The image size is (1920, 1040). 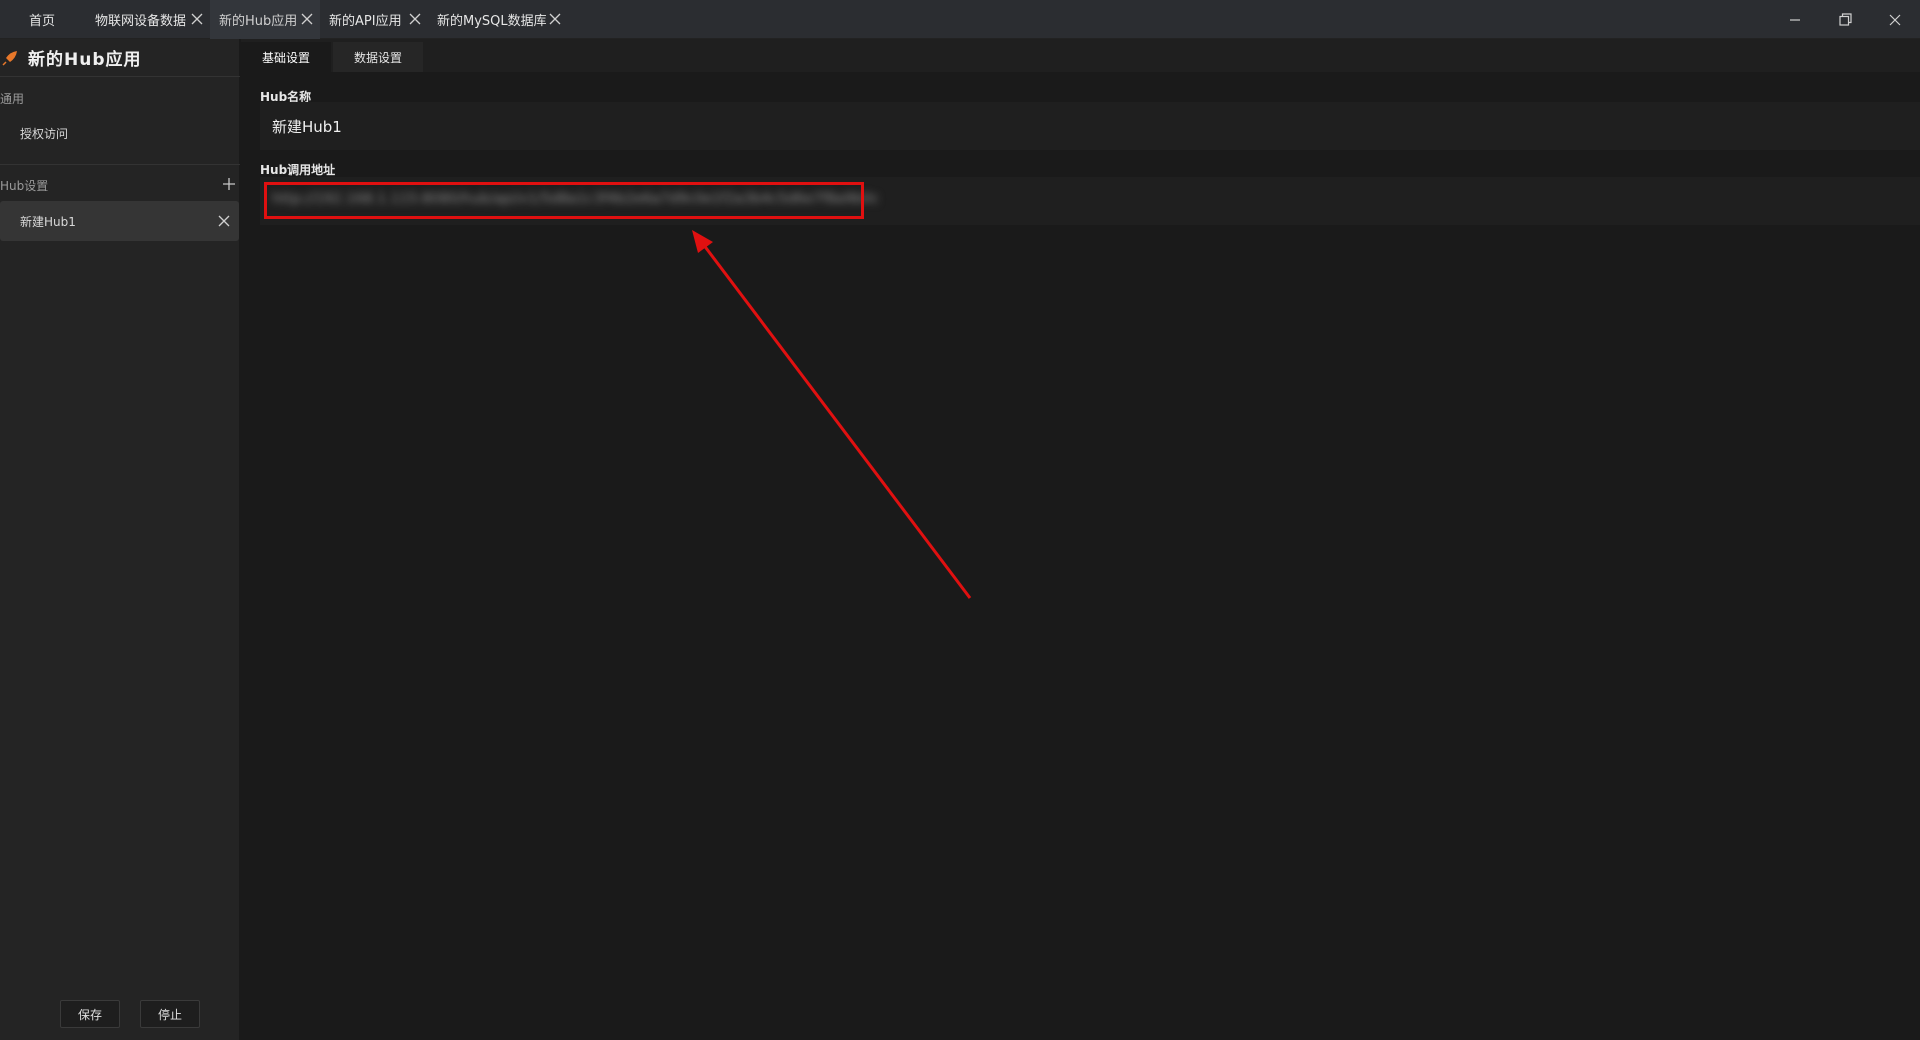 I want to click on hub-name-field, so click(x=1090, y=126).